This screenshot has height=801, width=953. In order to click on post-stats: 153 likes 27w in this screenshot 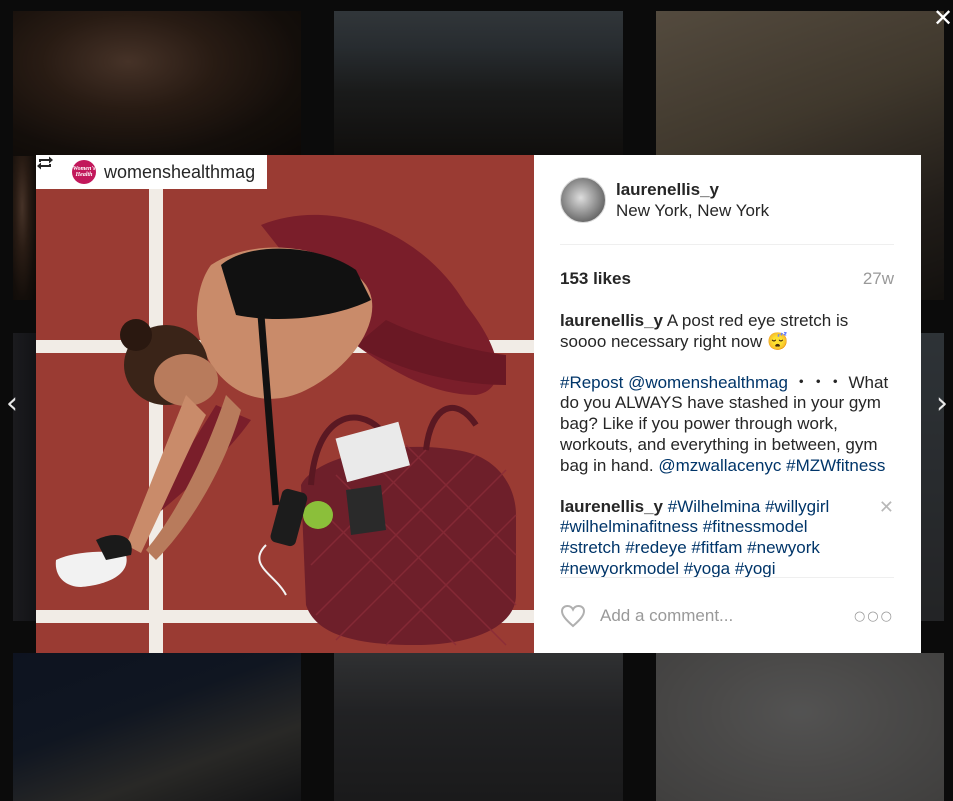, I will do `click(727, 278)`.